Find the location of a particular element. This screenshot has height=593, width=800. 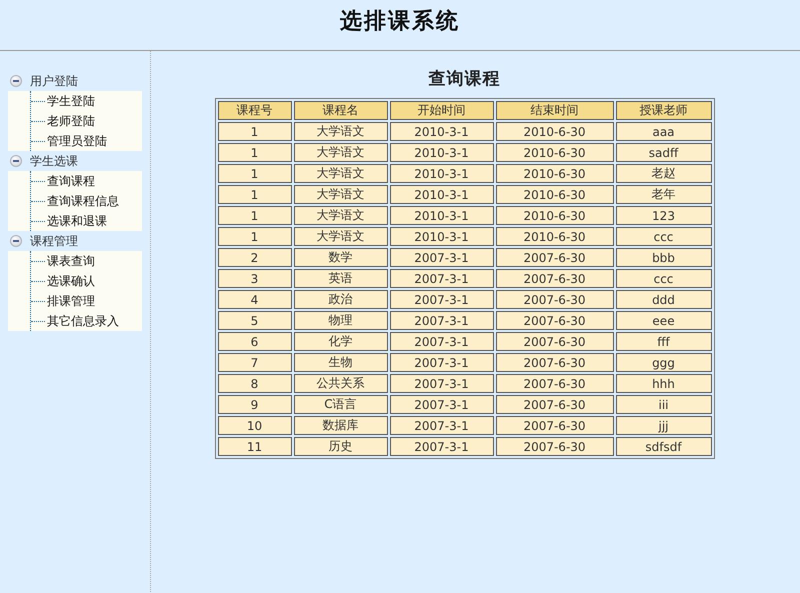

table-cell: 10 is located at coordinates (255, 425).